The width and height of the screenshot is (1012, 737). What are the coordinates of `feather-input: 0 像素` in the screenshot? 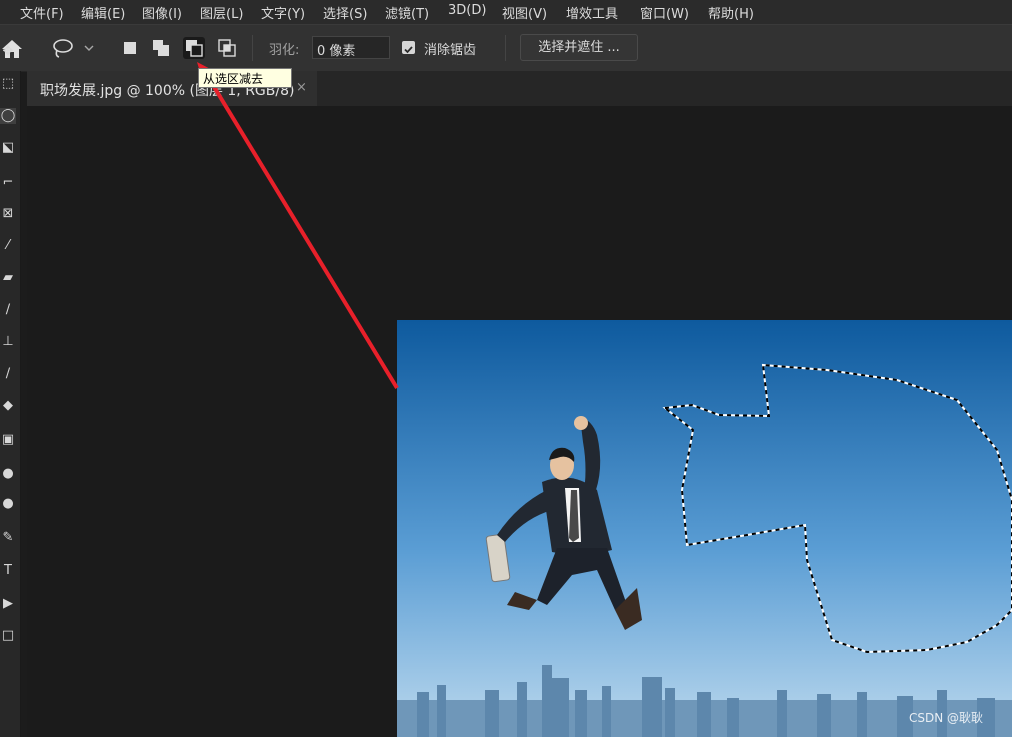 It's located at (351, 47).